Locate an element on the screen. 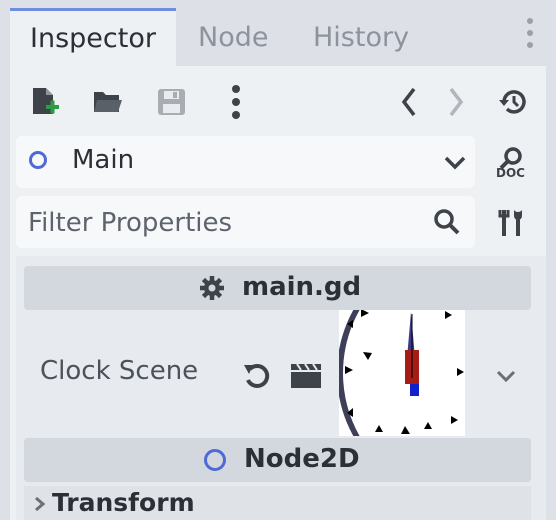 This screenshot has width=556, height=520. forward-arrow-icon is located at coordinates (456, 104).